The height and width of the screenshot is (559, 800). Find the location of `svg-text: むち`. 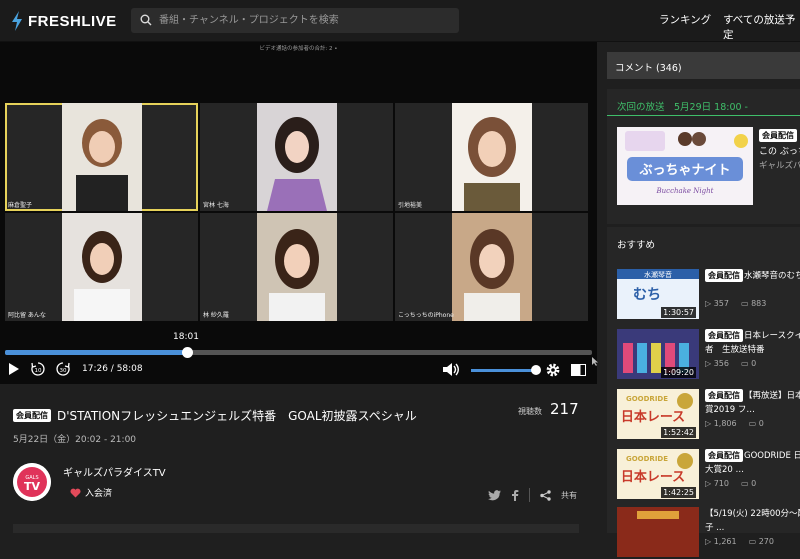

svg-text: むち is located at coordinates (647, 295).